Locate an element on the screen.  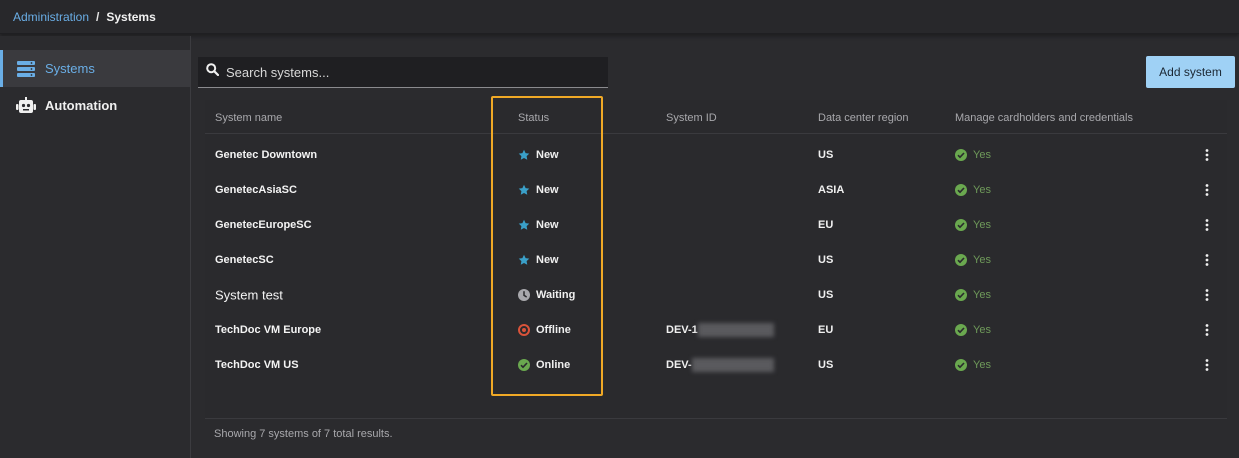
system-name: TechDoc VM US is located at coordinates (257, 364).